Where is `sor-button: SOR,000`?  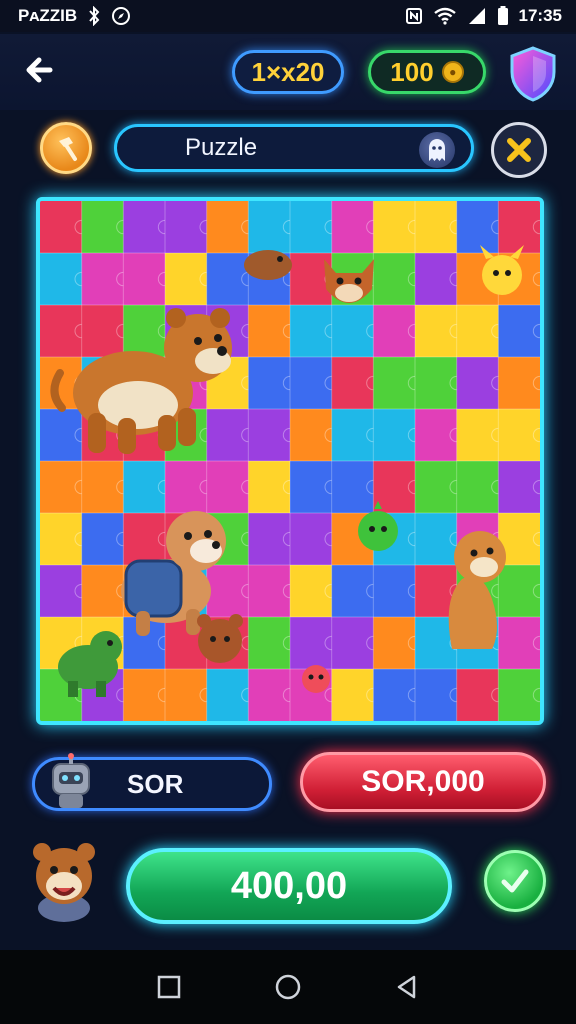
sor-button: SOR,000 is located at coordinates (423, 782).